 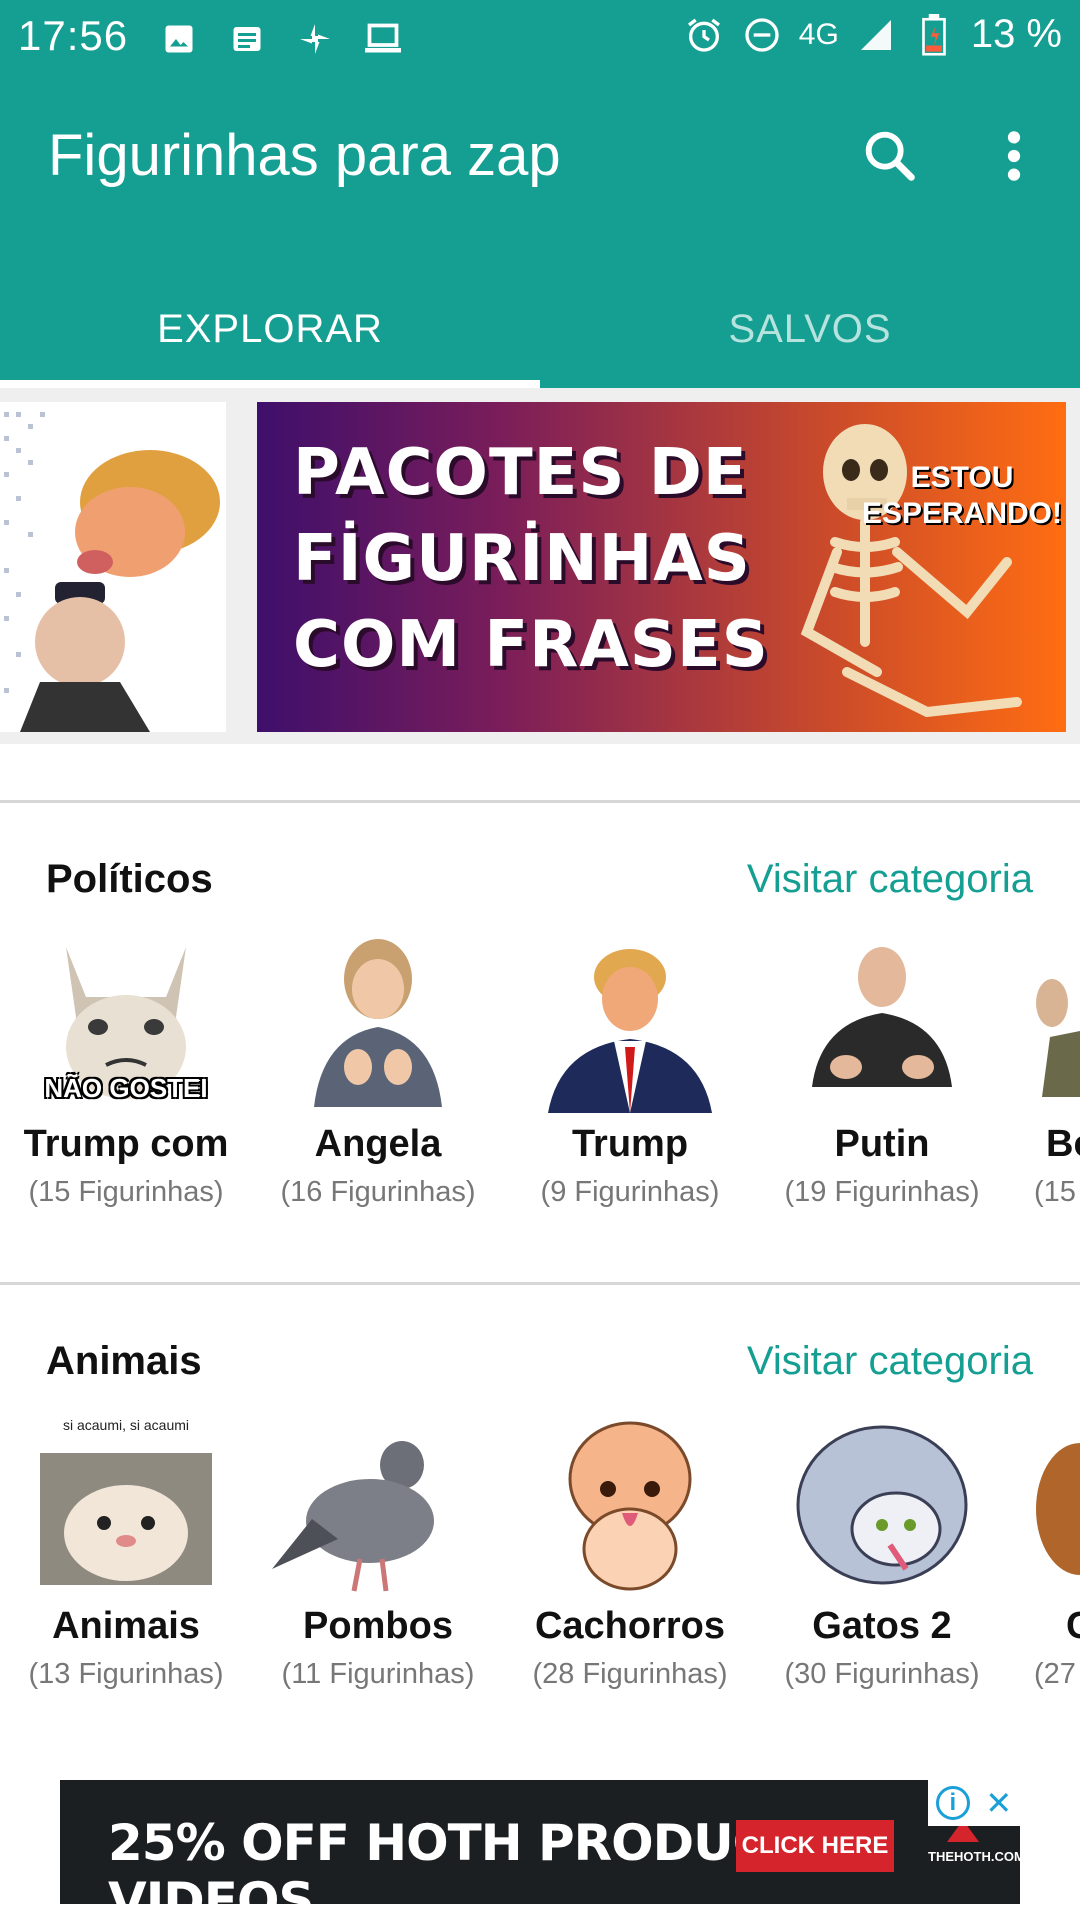 What do you see at coordinates (113, 567) in the screenshot?
I see `banner-politicians` at bounding box center [113, 567].